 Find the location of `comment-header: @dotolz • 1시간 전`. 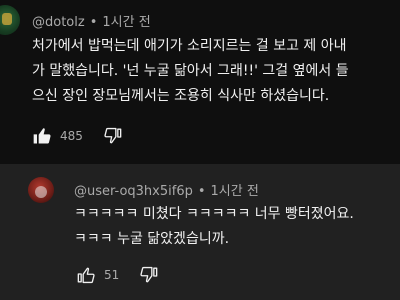

comment-header: @dotolz • 1시간 전 is located at coordinates (91, 20).